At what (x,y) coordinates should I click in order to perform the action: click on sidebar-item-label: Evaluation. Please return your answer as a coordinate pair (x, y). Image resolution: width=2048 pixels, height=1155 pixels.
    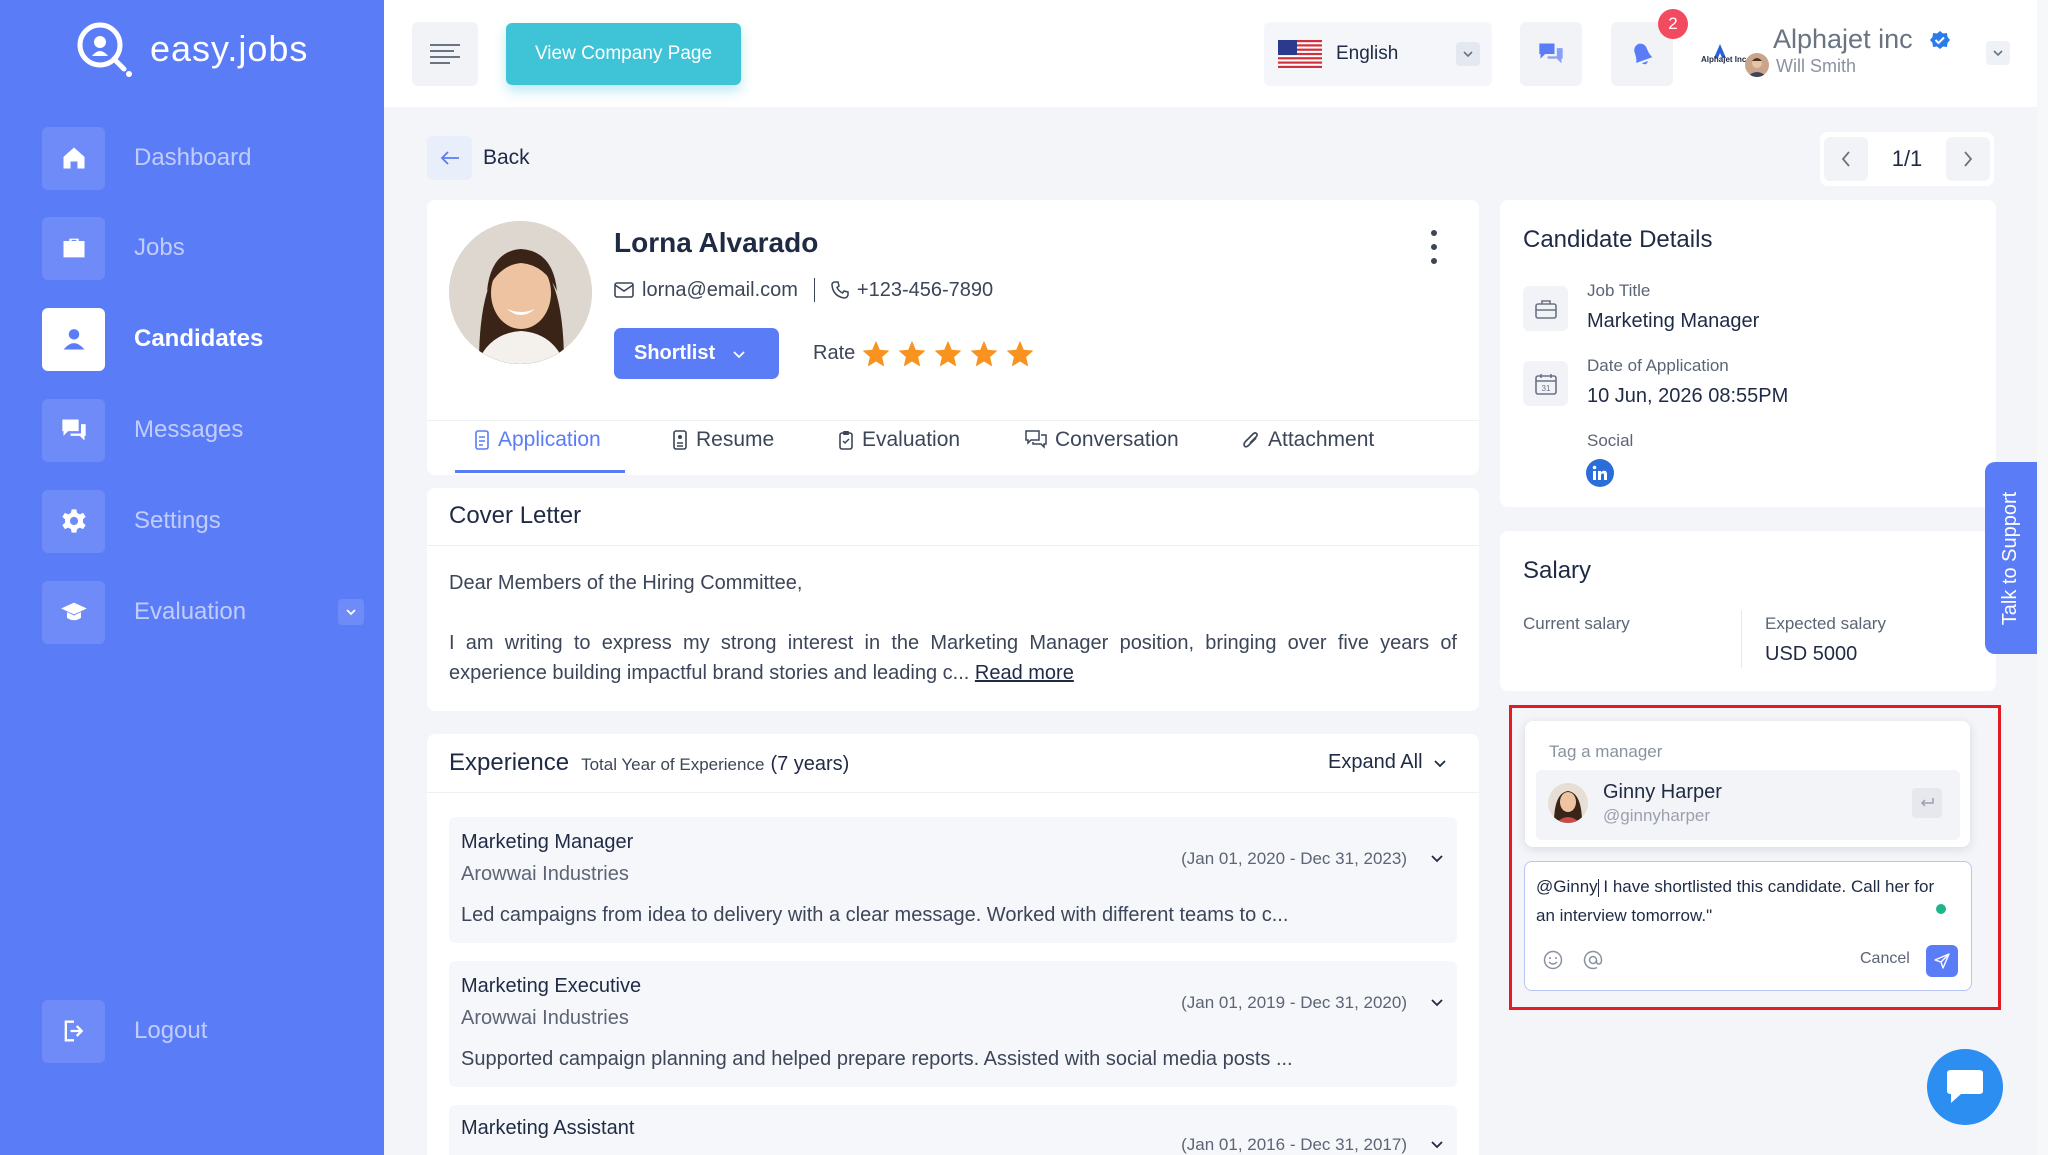
    Looking at the image, I should click on (190, 611).